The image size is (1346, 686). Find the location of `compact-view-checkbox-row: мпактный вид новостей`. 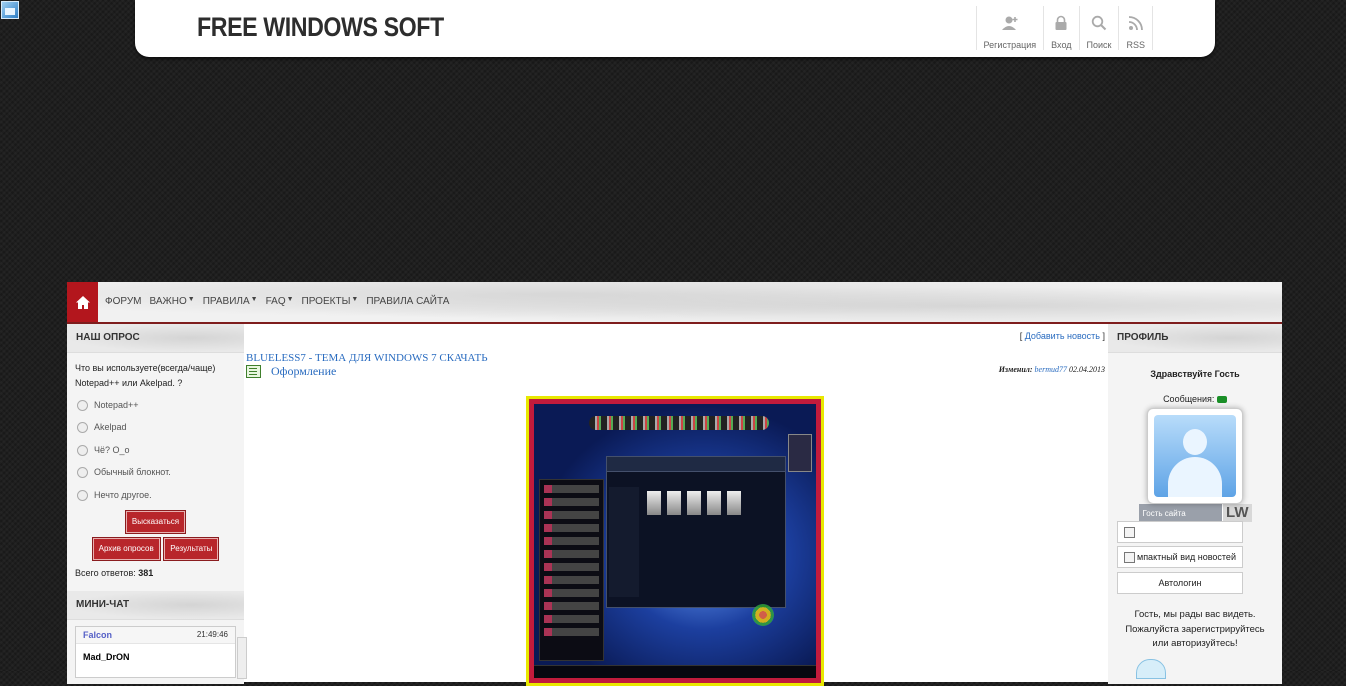

compact-view-checkbox-row: мпактный вид новостей is located at coordinates (1180, 557).